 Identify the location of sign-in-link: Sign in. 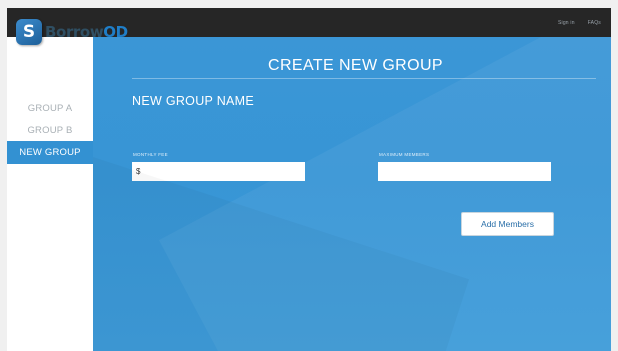
(566, 23).